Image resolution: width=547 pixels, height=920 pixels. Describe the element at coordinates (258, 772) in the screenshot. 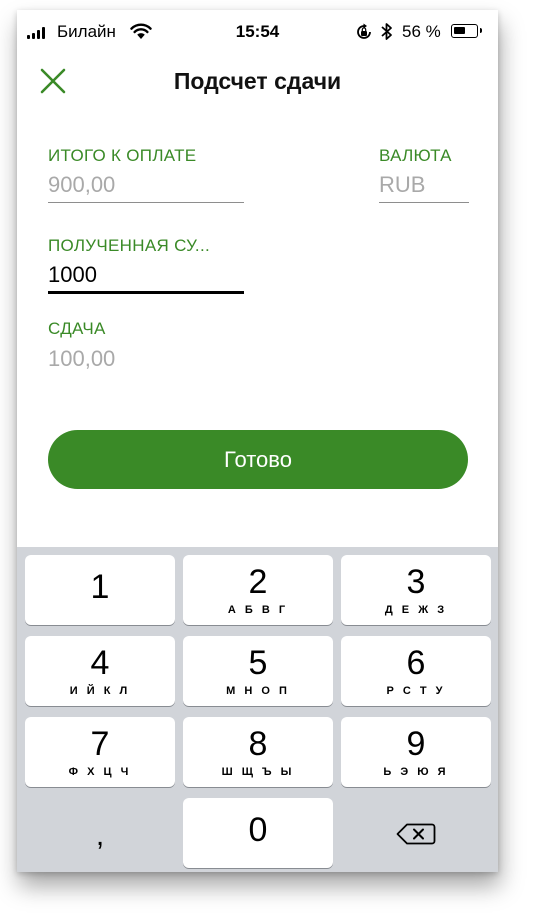

I see `key-letters: Ш Щ Ъ Ы` at that location.